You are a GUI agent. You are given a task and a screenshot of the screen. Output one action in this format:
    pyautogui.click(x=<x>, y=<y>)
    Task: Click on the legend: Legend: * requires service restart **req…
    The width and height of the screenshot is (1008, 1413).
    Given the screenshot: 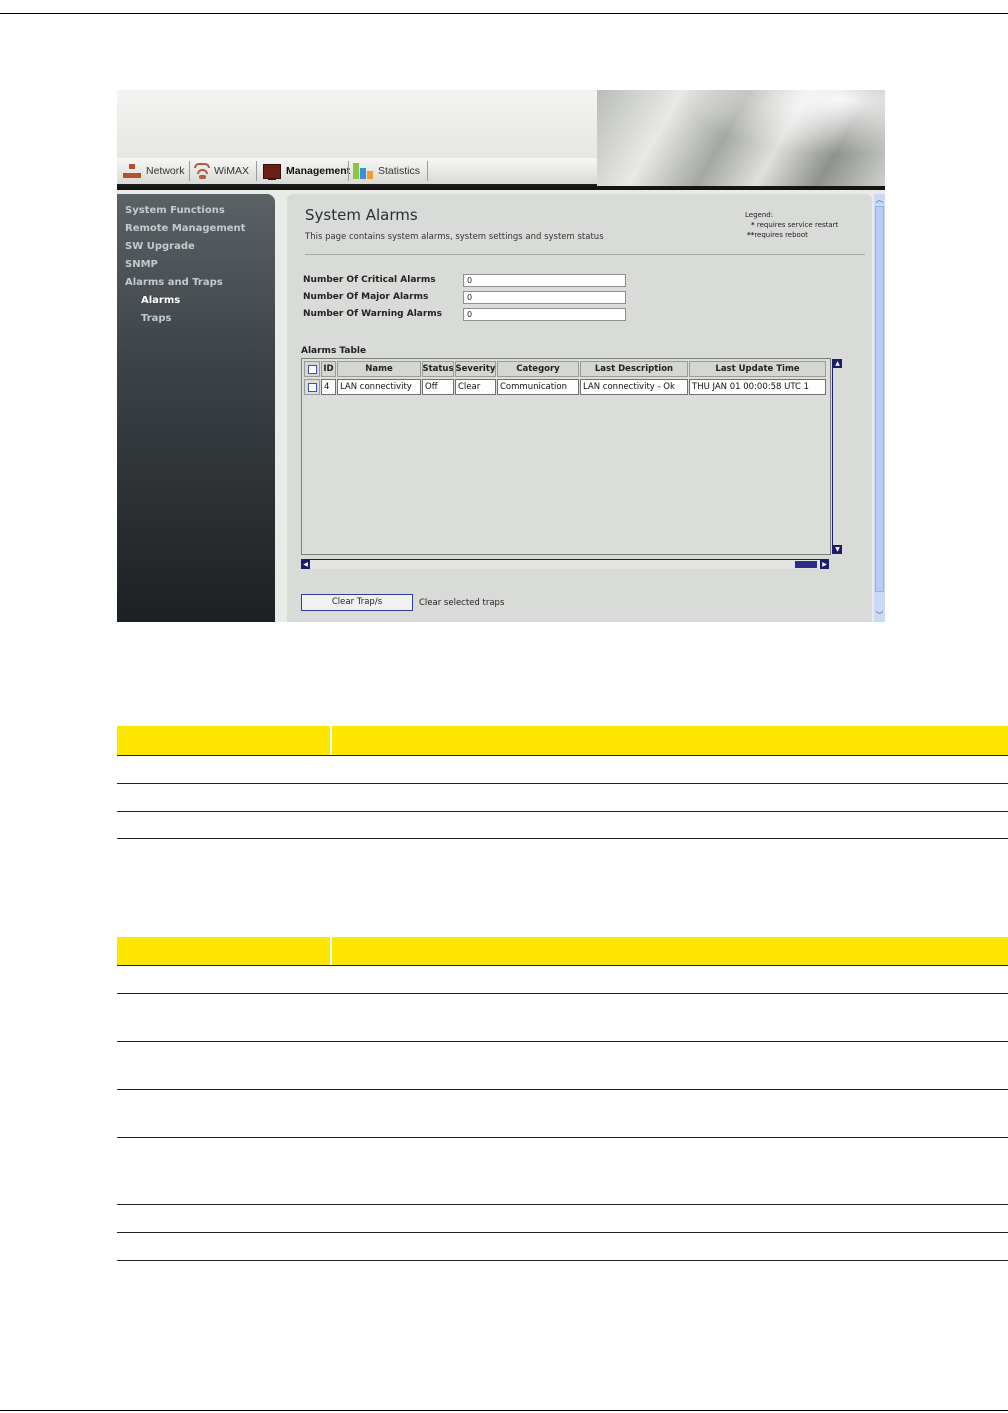 What is the action you would take?
    pyautogui.click(x=791, y=225)
    